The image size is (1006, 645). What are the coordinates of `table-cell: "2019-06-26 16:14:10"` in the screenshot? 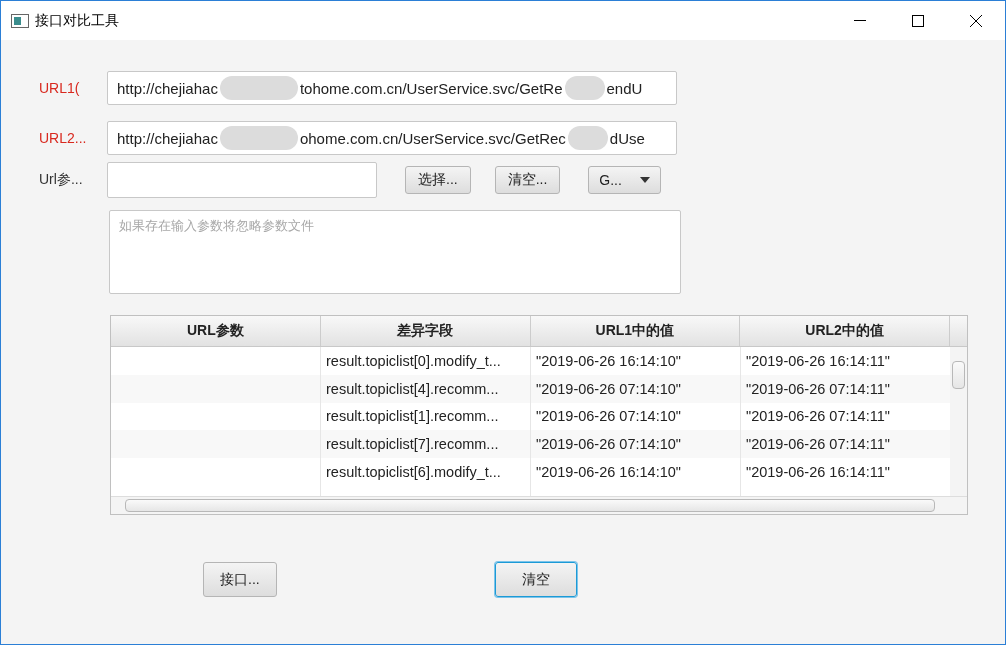 It's located at (636, 360).